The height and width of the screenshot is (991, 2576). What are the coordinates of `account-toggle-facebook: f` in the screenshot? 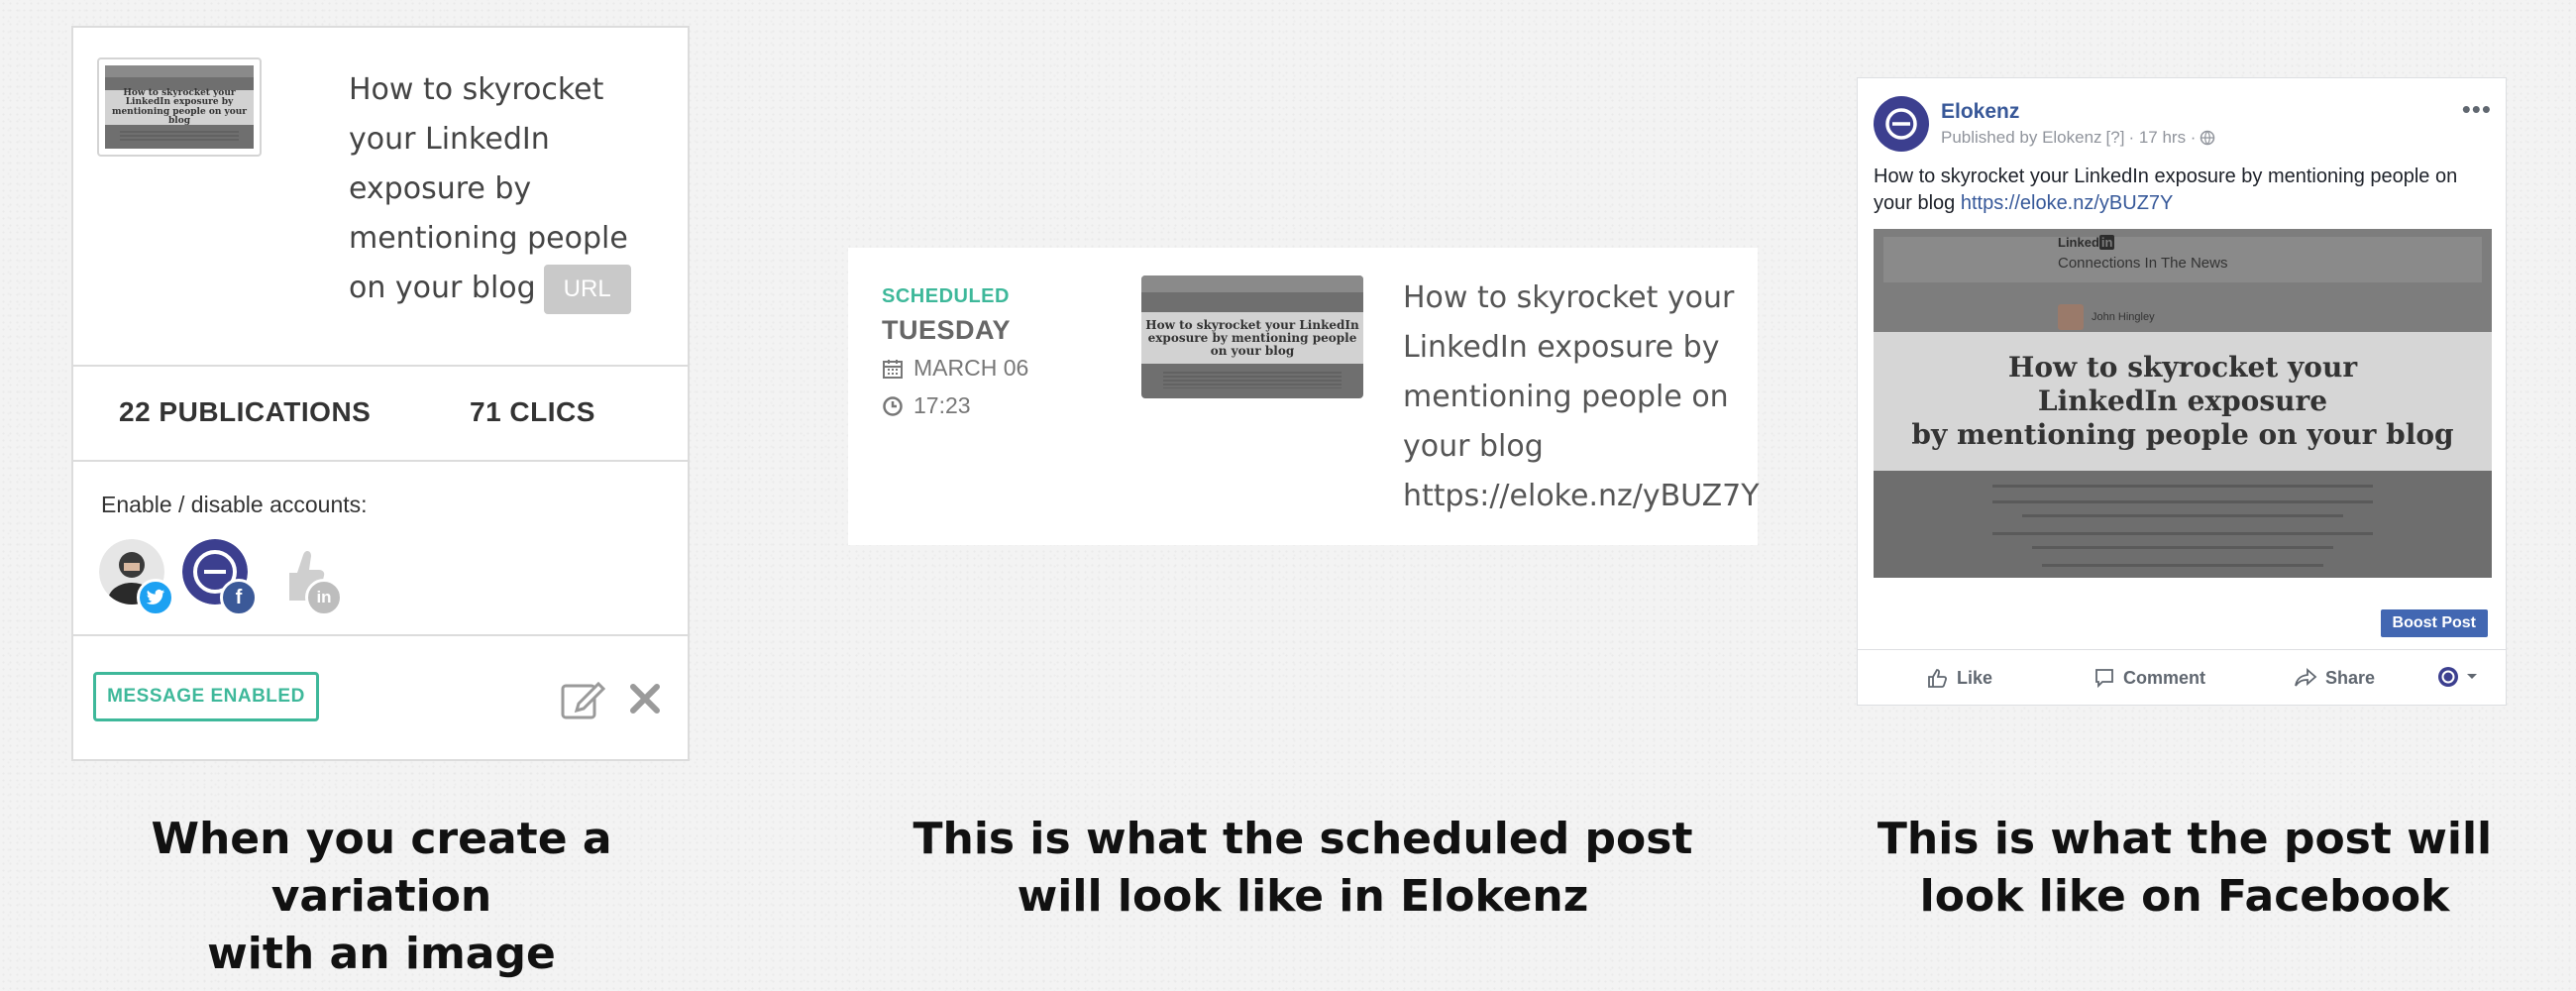 It's located at (220, 577).